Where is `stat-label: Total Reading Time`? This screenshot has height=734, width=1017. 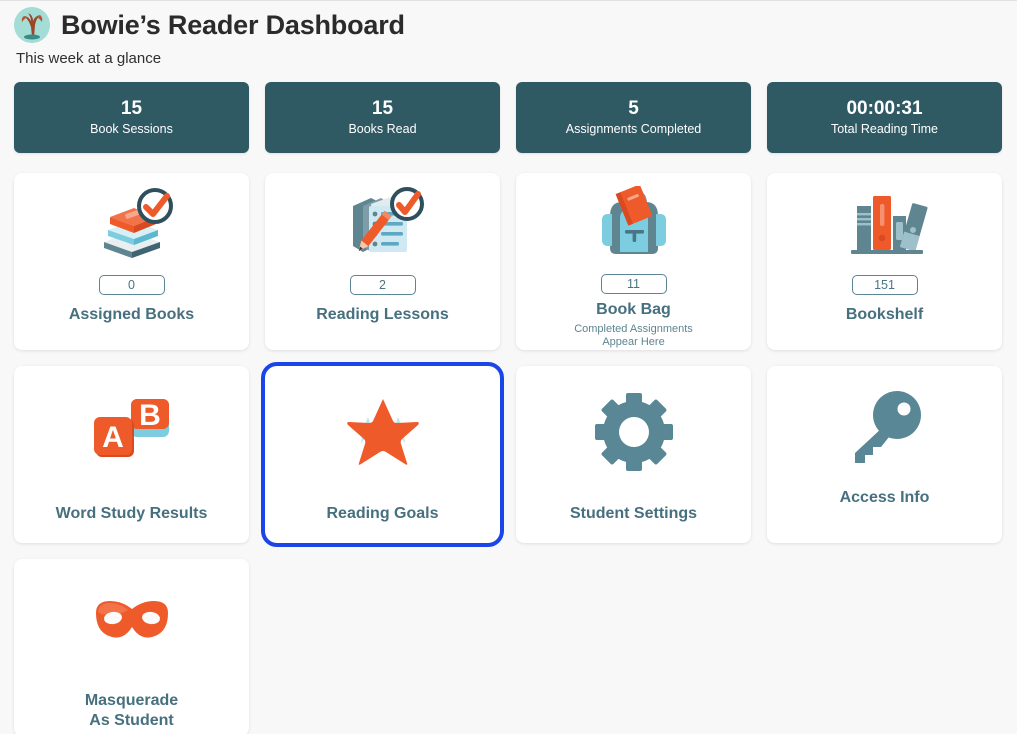
stat-label: Total Reading Time is located at coordinates (884, 129).